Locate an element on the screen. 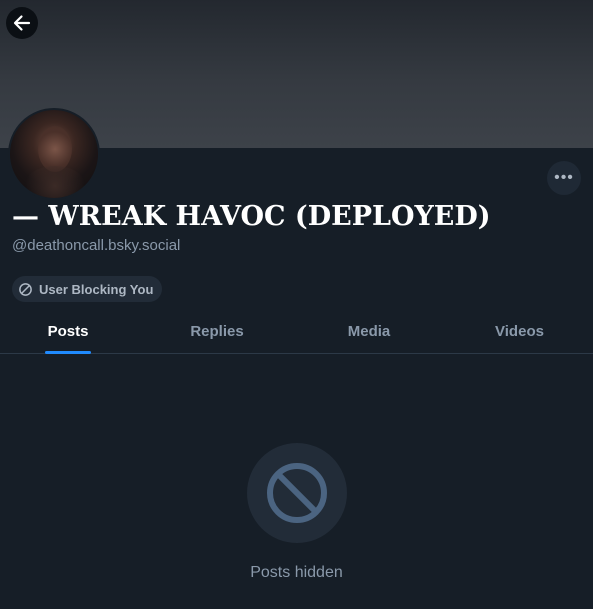 The image size is (593, 609). display-name: — WREAK HAVOC (DEPLOYED) is located at coordinates (251, 216).